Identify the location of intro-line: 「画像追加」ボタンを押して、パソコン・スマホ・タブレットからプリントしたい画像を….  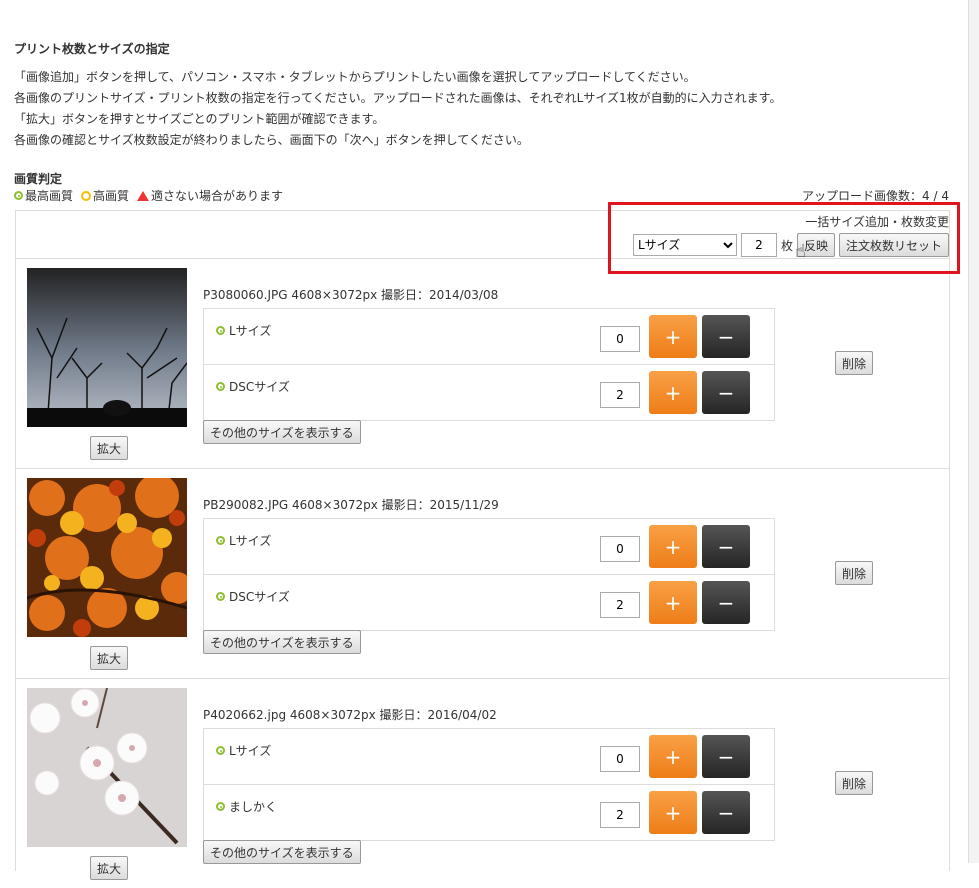
(355, 77).